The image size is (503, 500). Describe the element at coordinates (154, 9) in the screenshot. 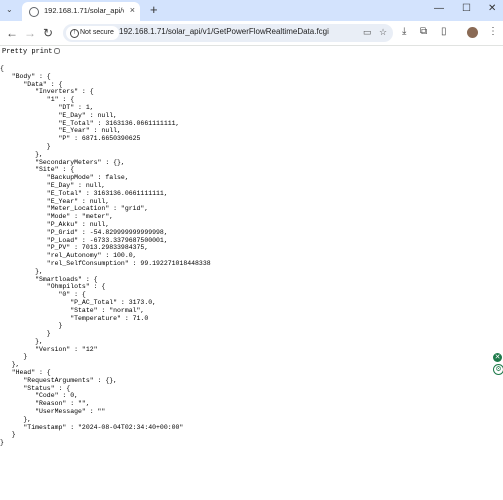

I see `new-tab-button: +` at that location.